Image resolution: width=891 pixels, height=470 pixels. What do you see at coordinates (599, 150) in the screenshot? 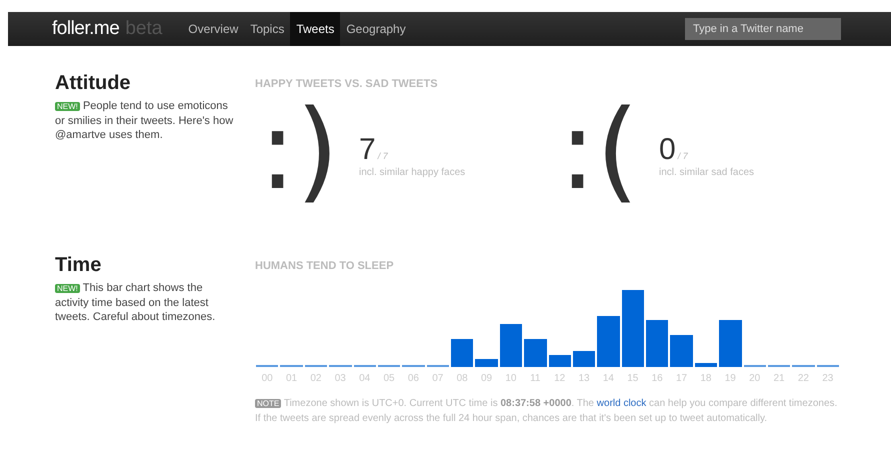
I see `emoticon: :(` at bounding box center [599, 150].